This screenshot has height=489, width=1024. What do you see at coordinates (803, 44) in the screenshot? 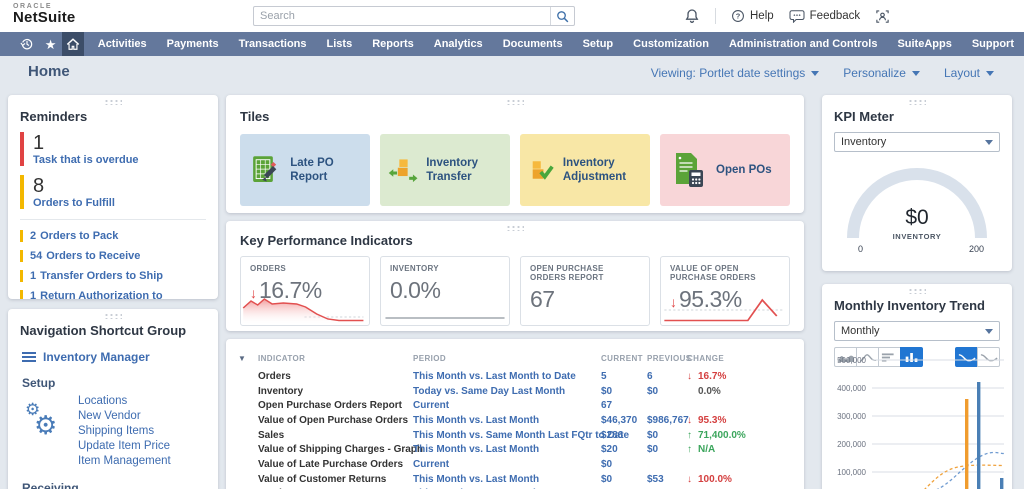
I see `nav-item-administration-and-controls: Administration and Controls` at bounding box center [803, 44].